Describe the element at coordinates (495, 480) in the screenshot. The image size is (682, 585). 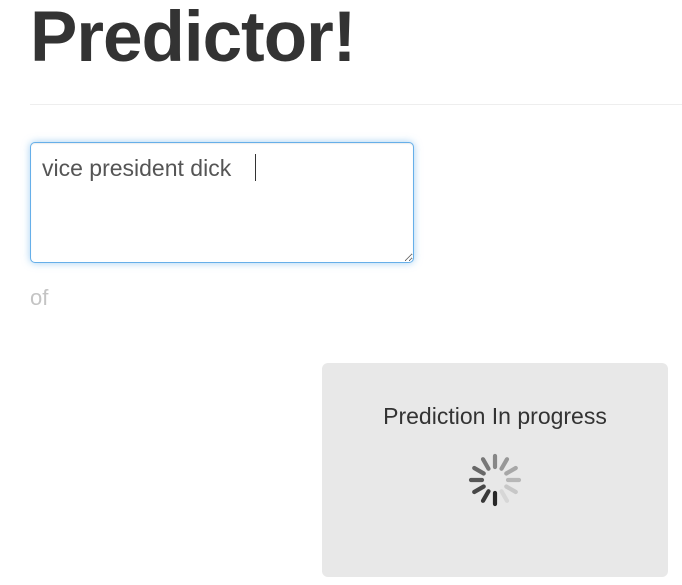
I see `loading-spinner-icon` at that location.